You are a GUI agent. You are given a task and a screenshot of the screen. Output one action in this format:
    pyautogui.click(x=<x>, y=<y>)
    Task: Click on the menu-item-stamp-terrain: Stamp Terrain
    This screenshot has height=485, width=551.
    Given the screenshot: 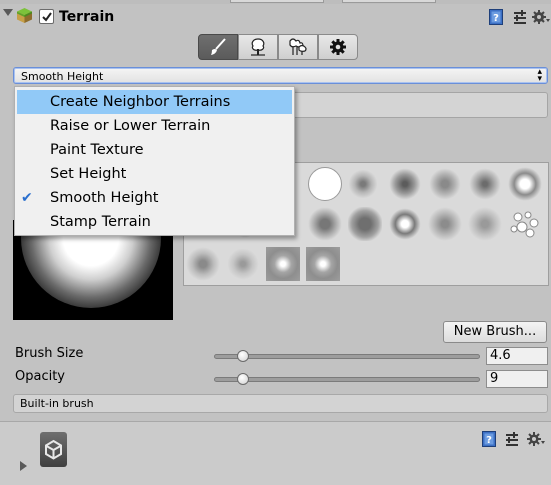 What is the action you would take?
    pyautogui.click(x=154, y=222)
    